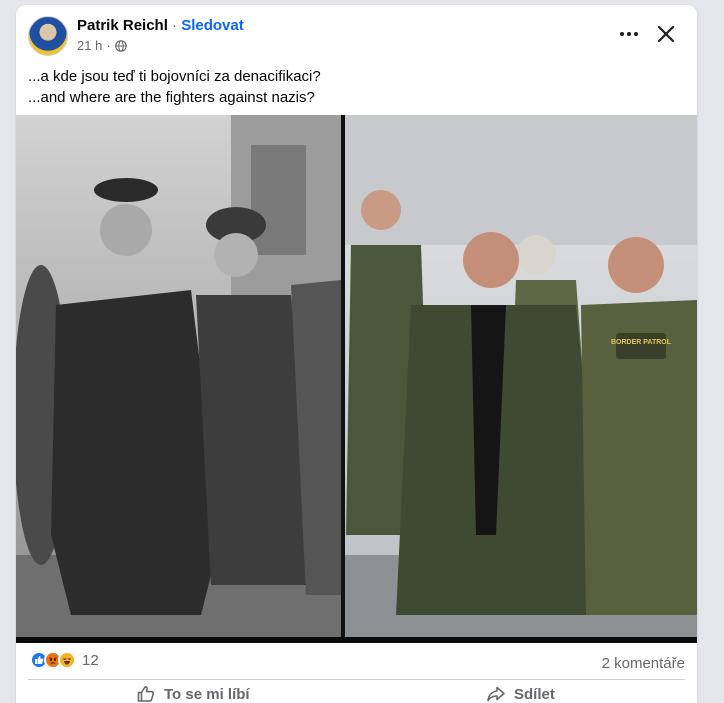 This screenshot has height=703, width=724. I want to click on author-row: Patrik Reichl · Sledovat, so click(160, 25).